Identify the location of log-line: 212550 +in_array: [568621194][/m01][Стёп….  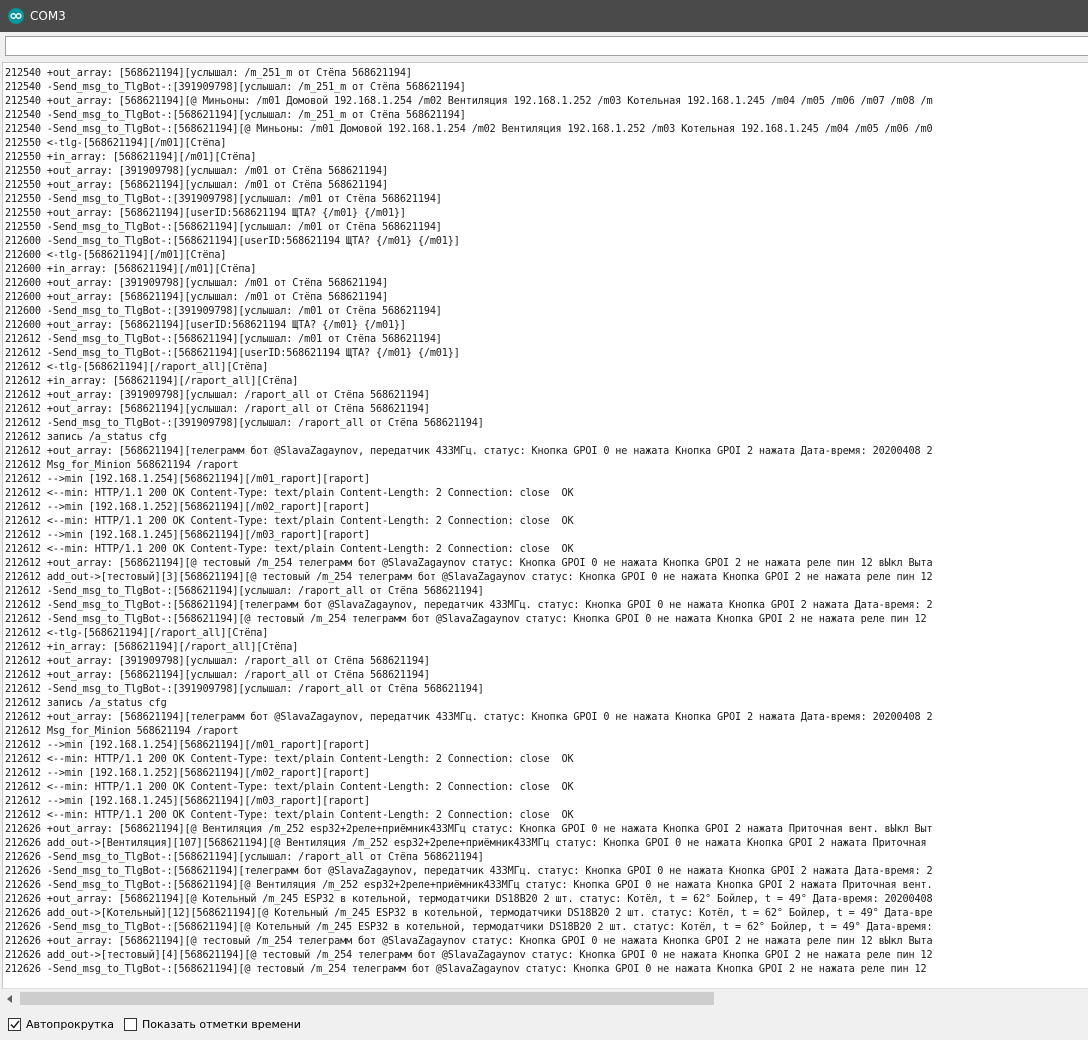
(131, 157).